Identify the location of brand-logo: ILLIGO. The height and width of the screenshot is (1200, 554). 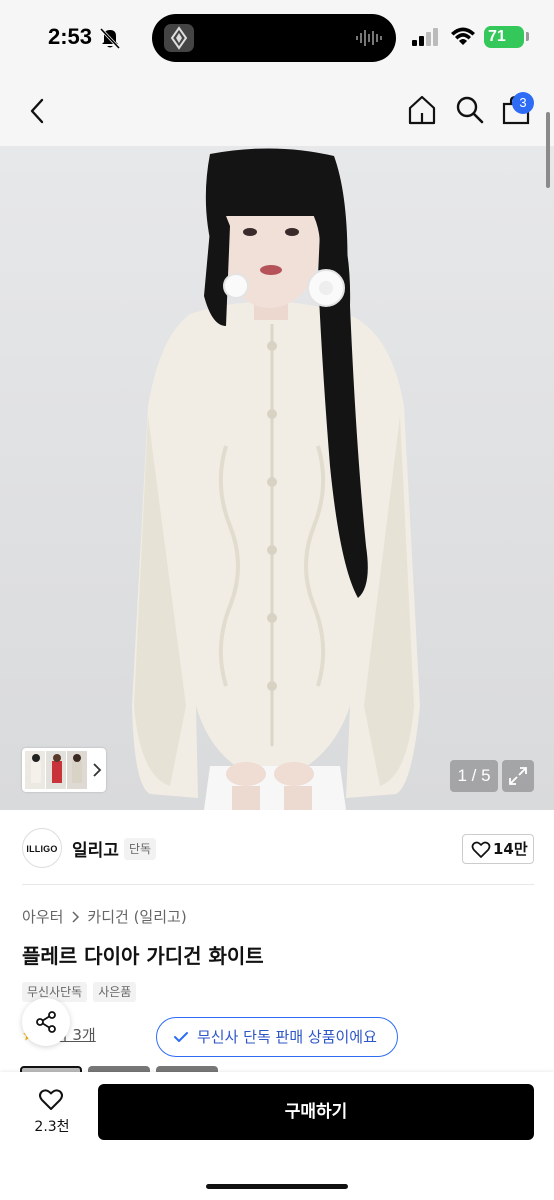
(42, 848).